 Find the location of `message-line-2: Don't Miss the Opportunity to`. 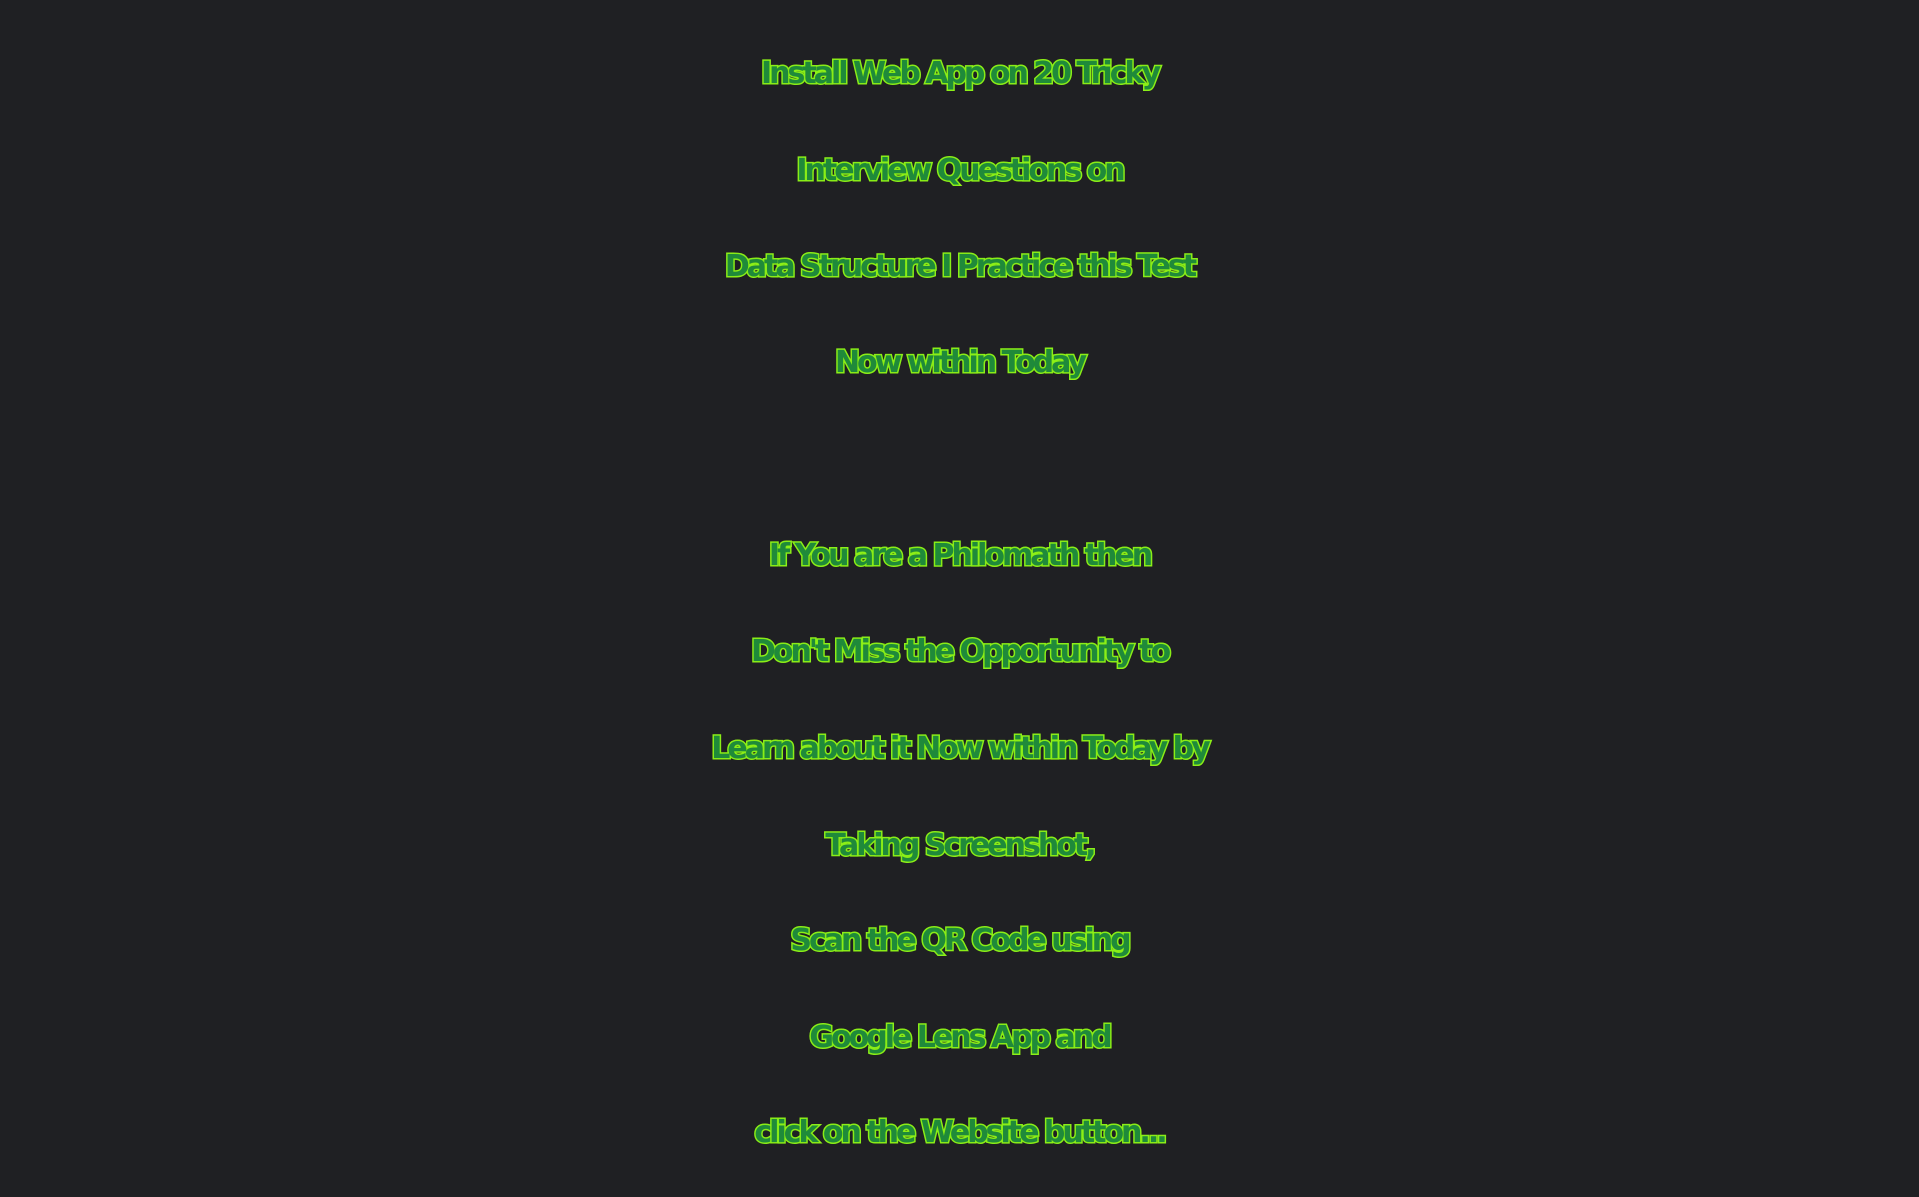

message-line-2: Don't Miss the Opportunity to is located at coordinates (960, 652).